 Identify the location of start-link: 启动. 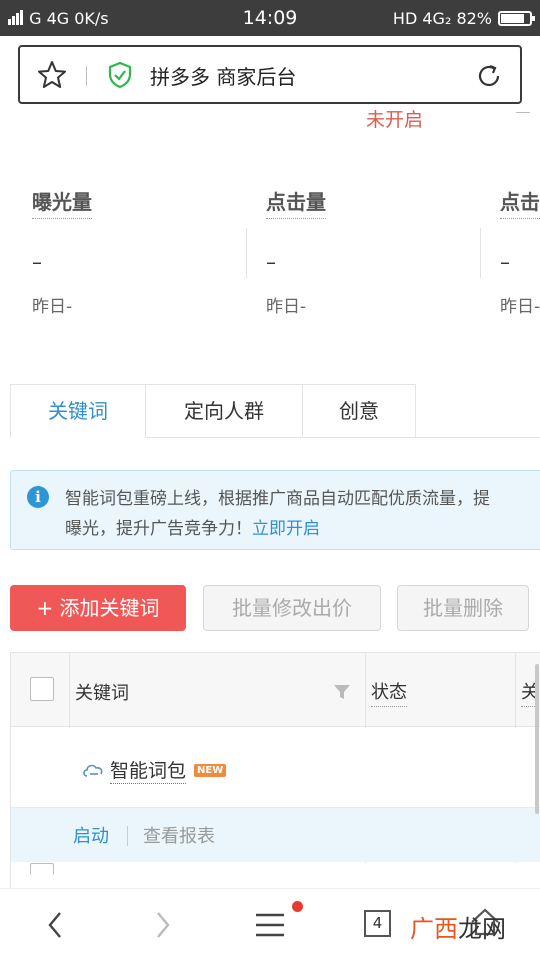
(91, 835).